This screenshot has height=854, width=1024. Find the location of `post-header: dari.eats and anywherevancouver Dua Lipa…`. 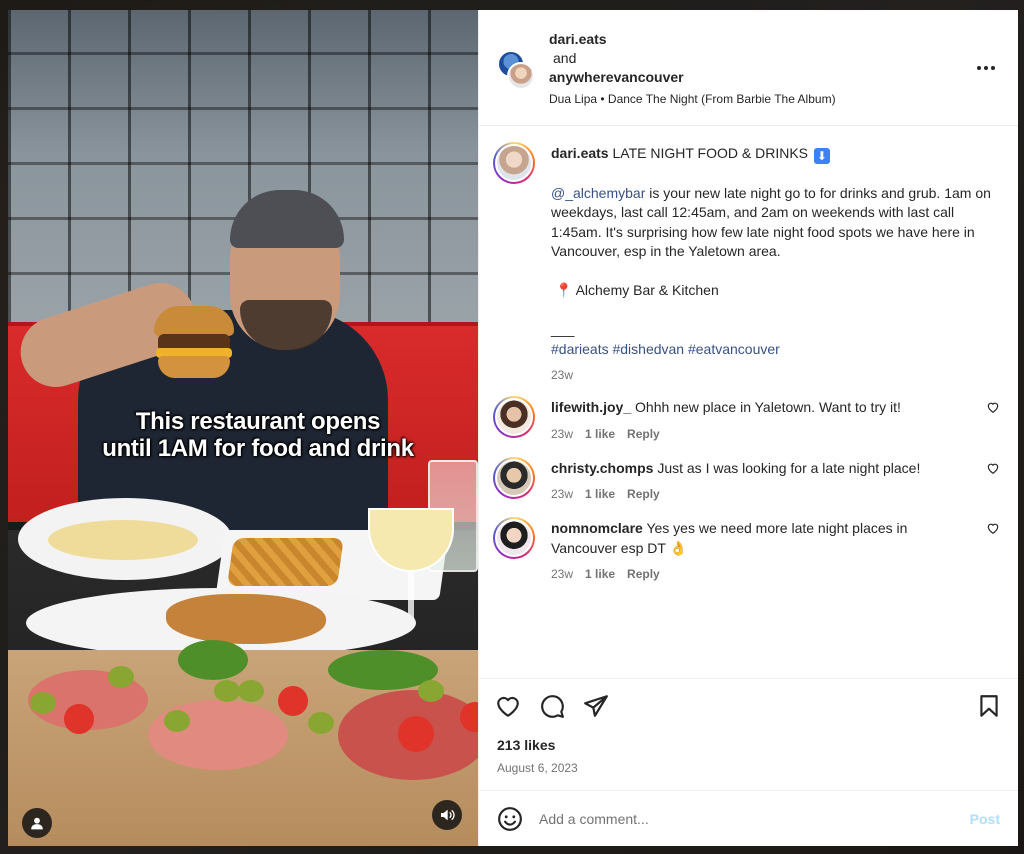

post-header: dari.eats and anywherevancouver Dua Lipa… is located at coordinates (748, 68).